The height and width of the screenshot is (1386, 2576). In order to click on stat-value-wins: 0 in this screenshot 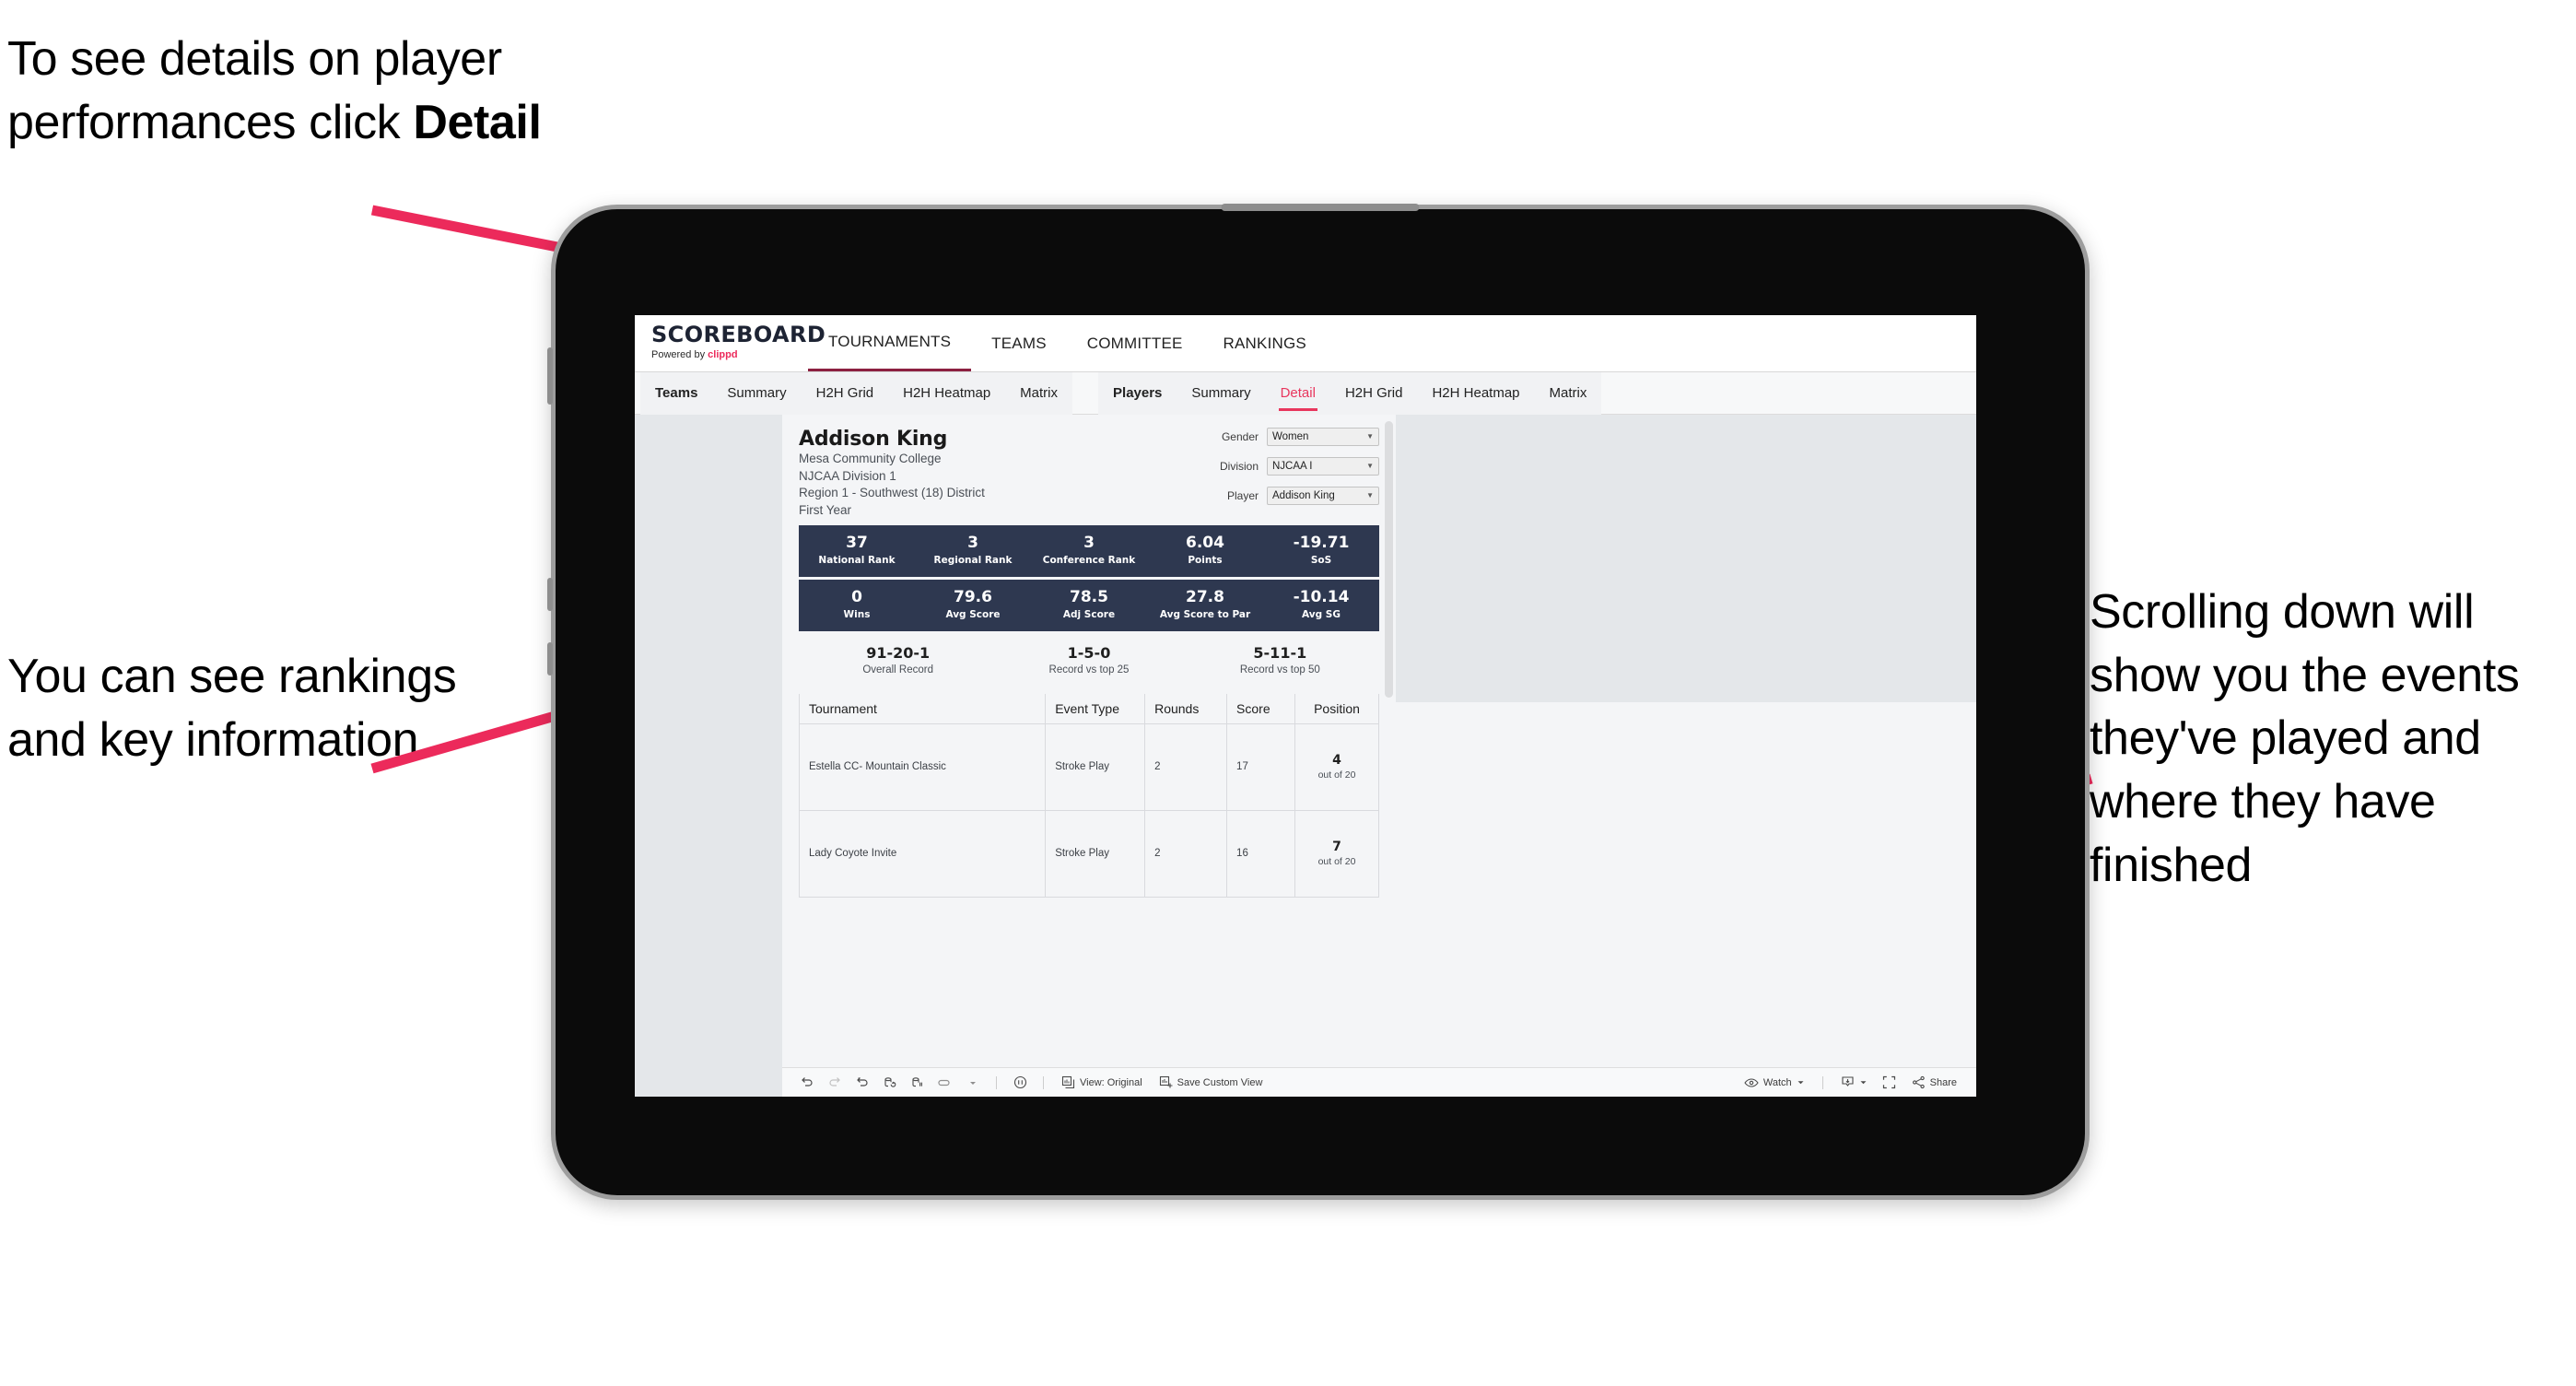, I will do `click(856, 596)`.